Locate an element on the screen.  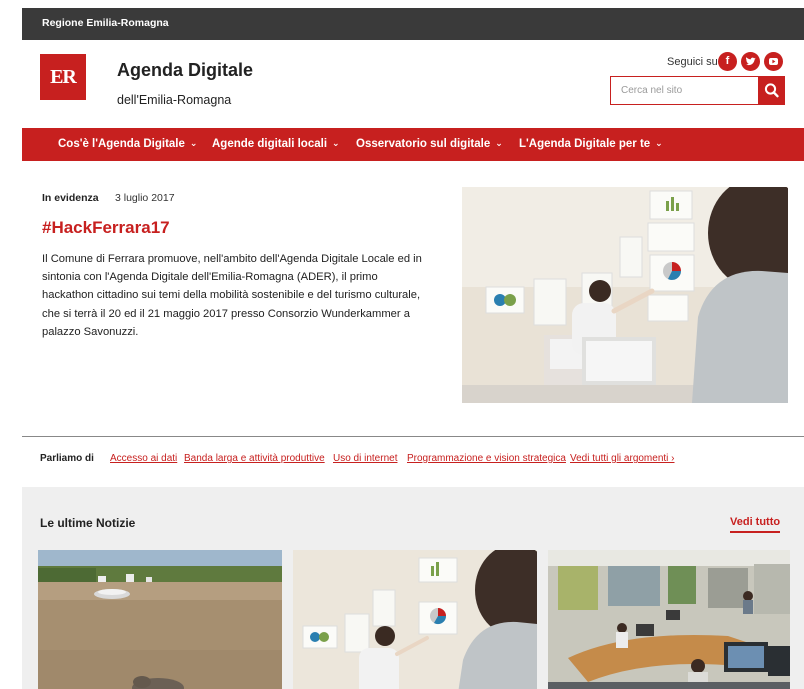
section-divider is located at coordinates (413, 436).